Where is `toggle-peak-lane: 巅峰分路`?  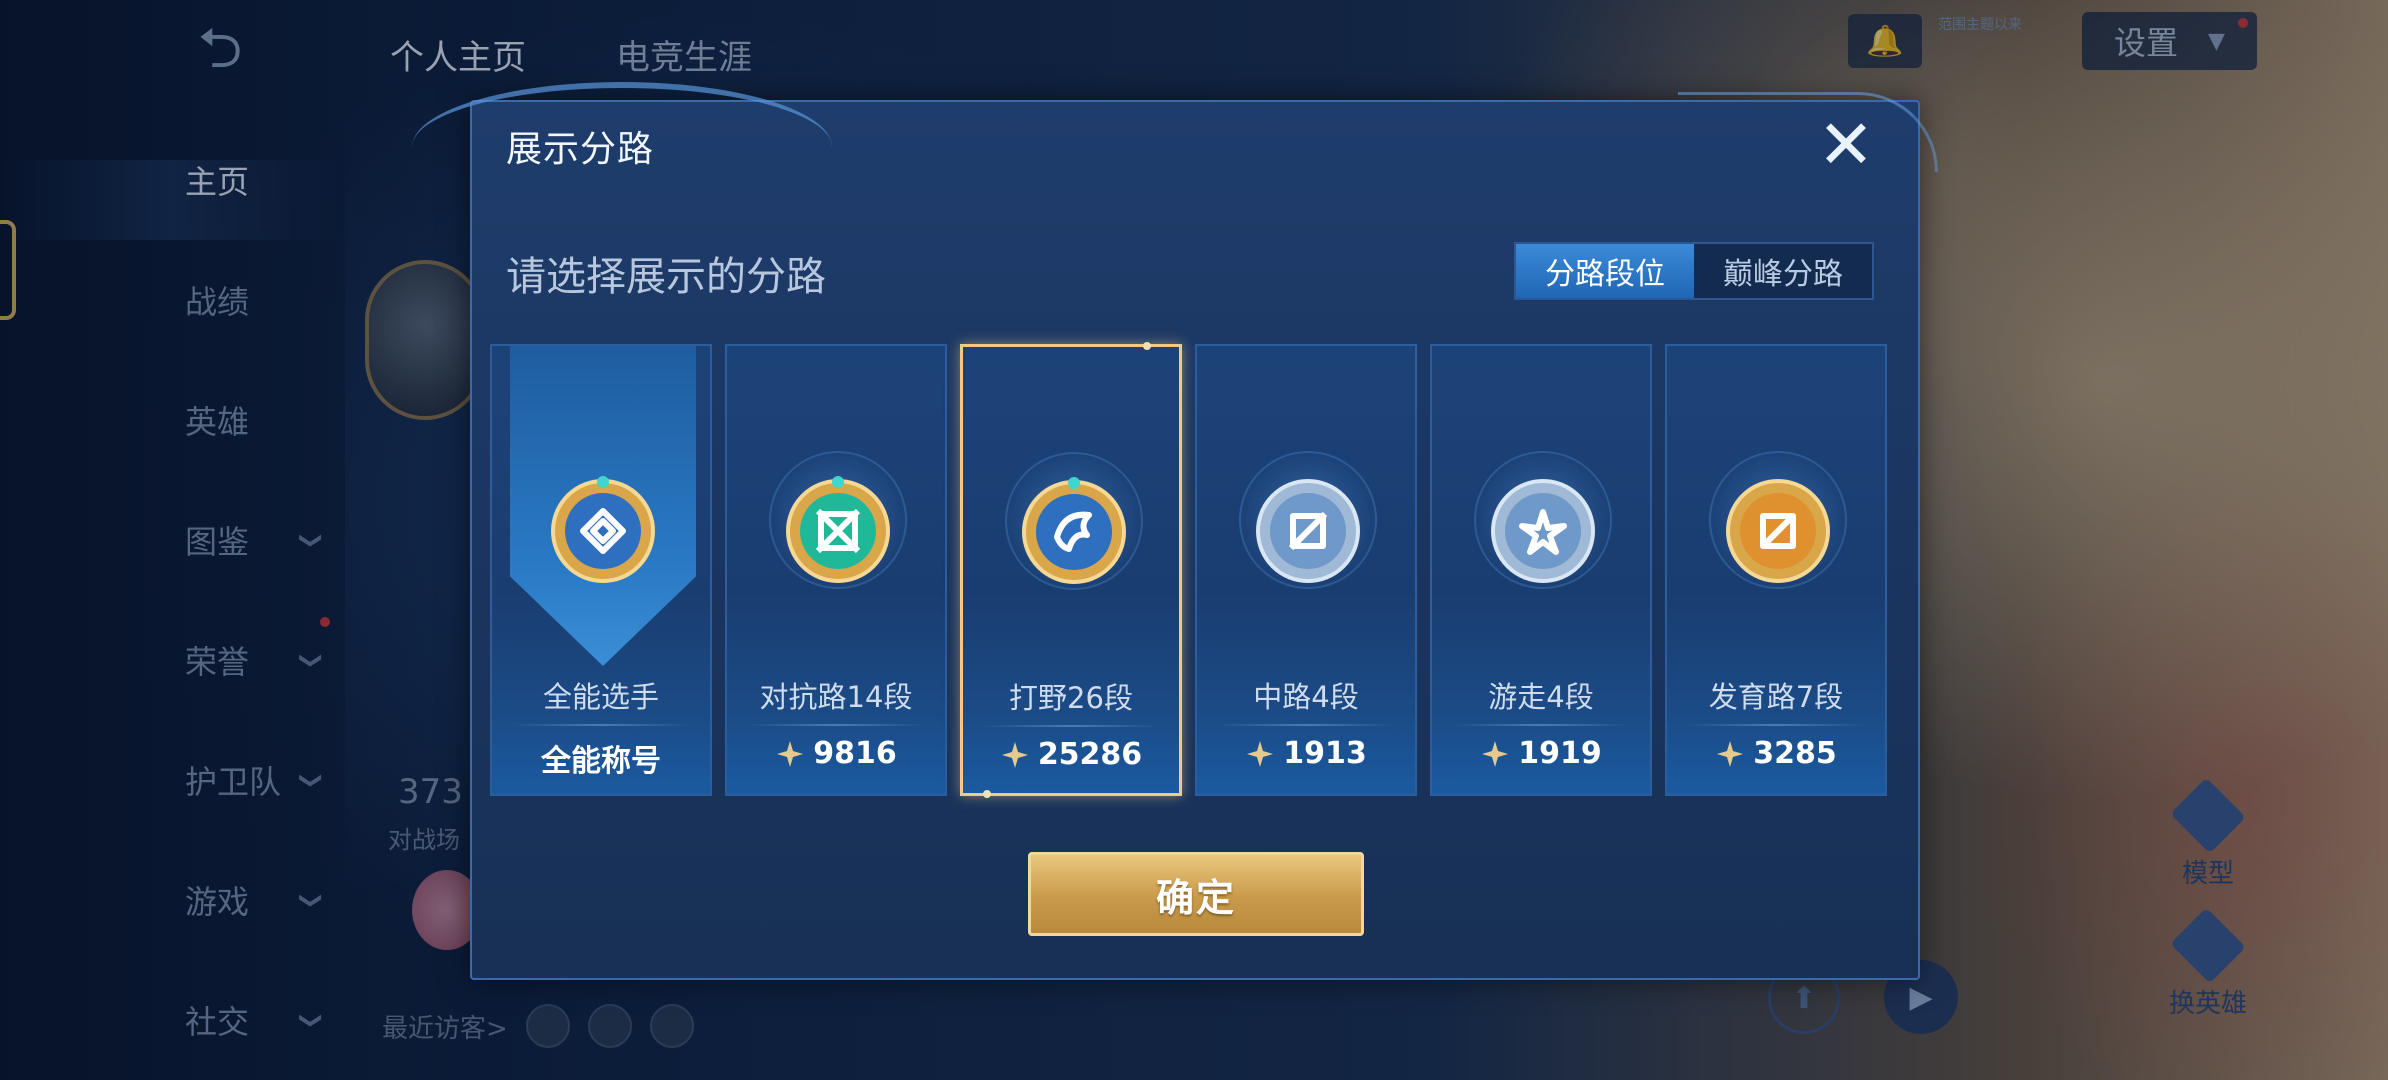
toggle-peak-lane: 巅峰分路 is located at coordinates (1783, 271).